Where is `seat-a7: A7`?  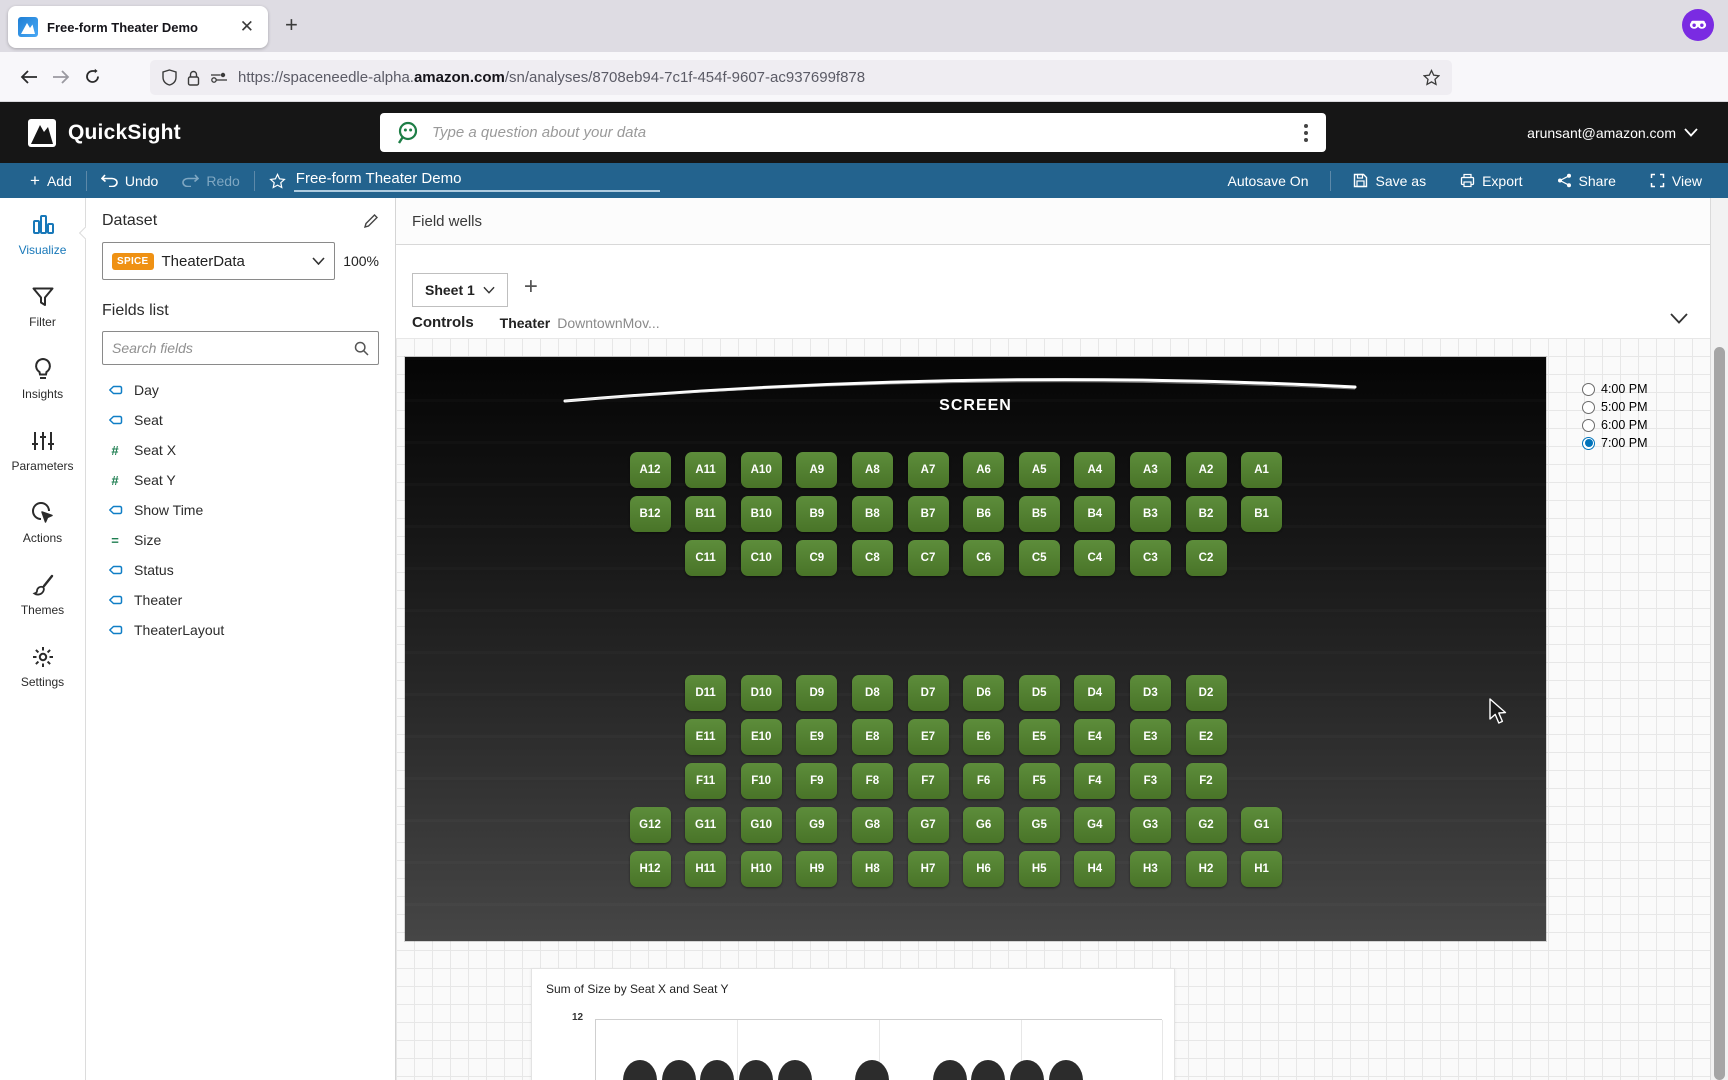 seat-a7: A7 is located at coordinates (928, 470).